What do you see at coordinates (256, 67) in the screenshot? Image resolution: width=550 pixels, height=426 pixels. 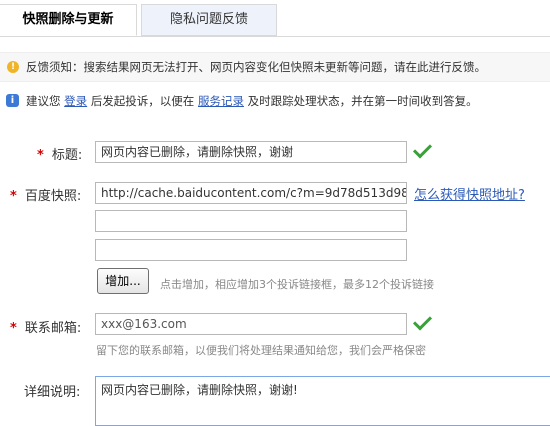 I see `notice-text: 反馈须知：搜索结果网页无法打开、网页内容变化但快照未更新等问题，请在此进行反馈。` at bounding box center [256, 67].